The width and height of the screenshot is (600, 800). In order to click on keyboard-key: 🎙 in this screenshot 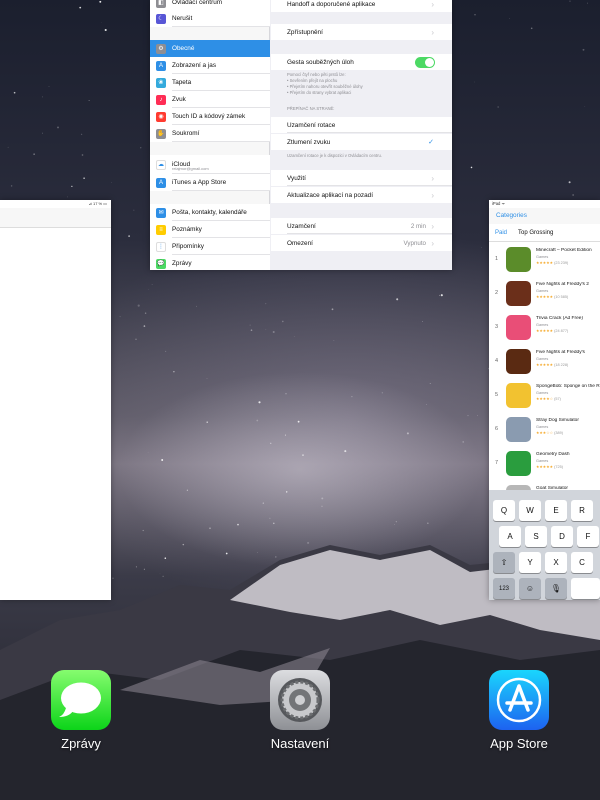, I will do `click(556, 588)`.